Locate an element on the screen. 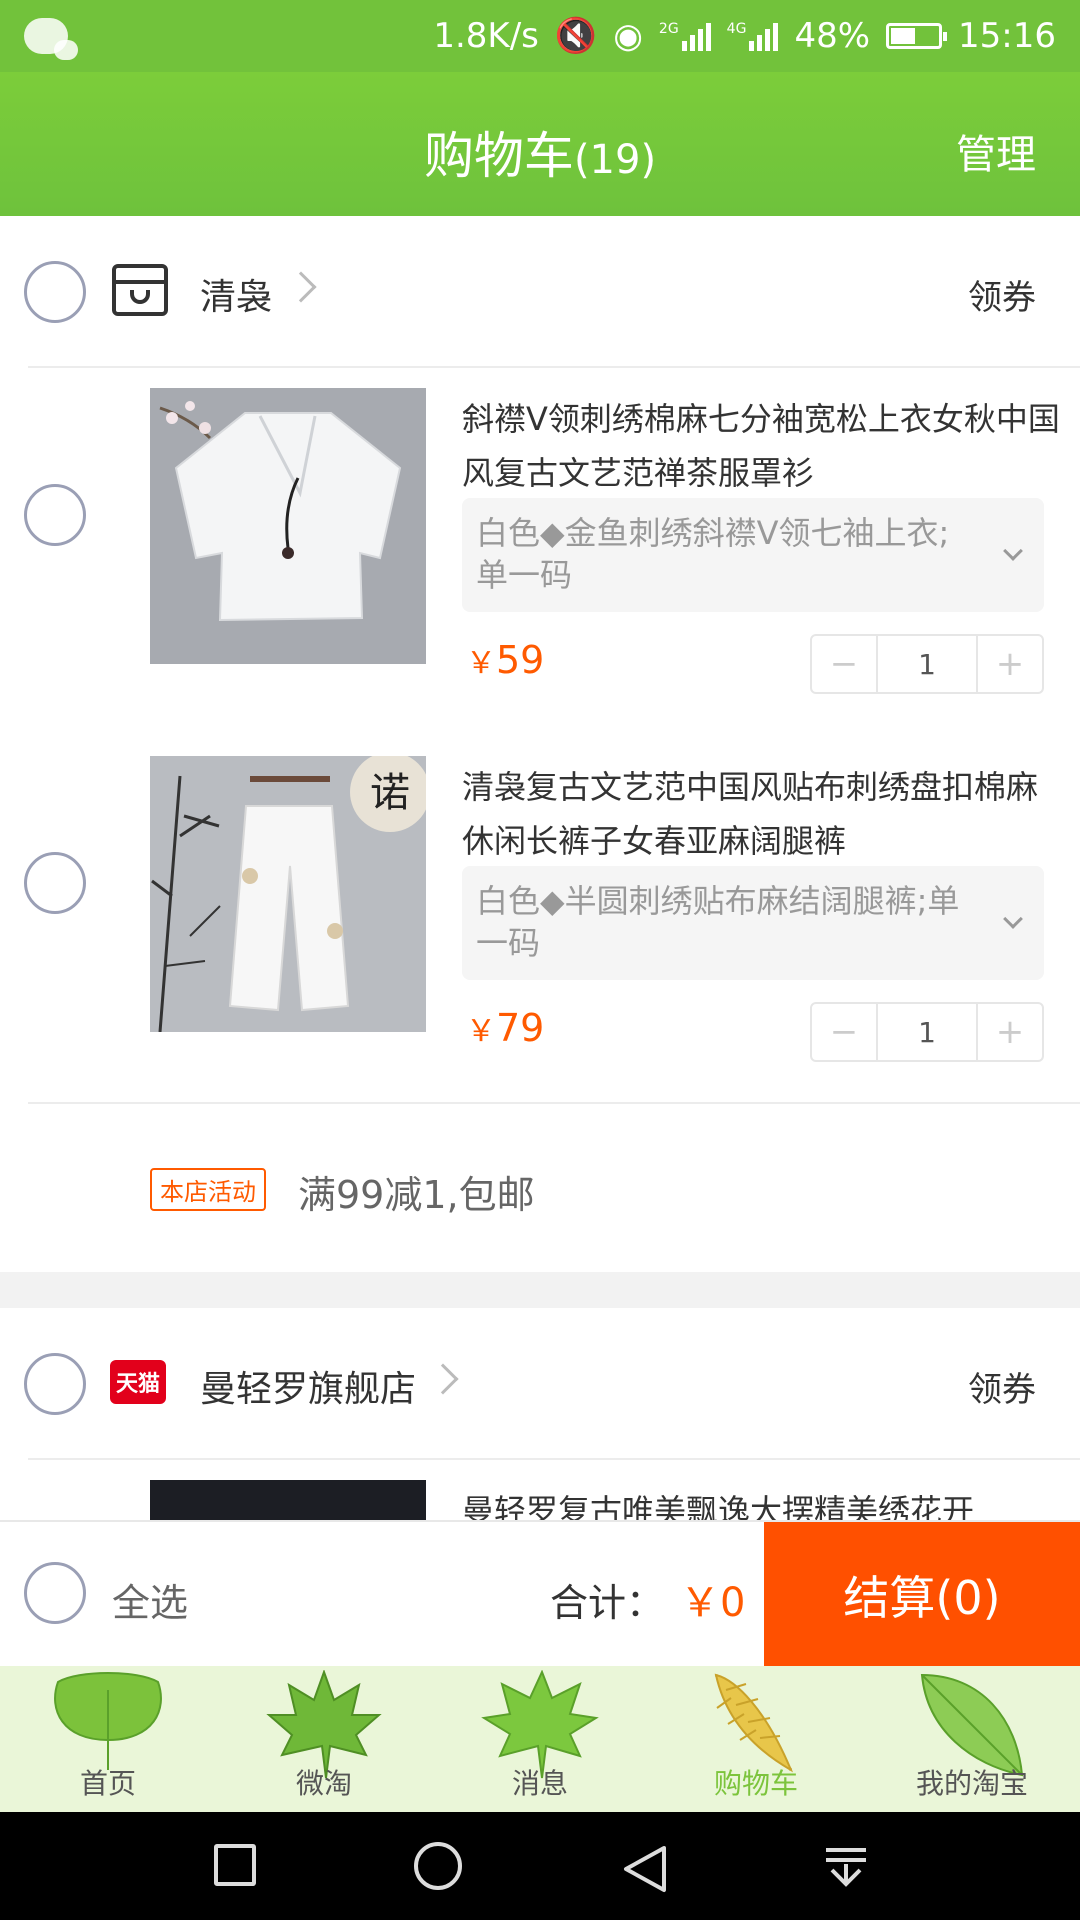 The width and height of the screenshot is (1080, 1920). system-nav-bar is located at coordinates (540, 1866).